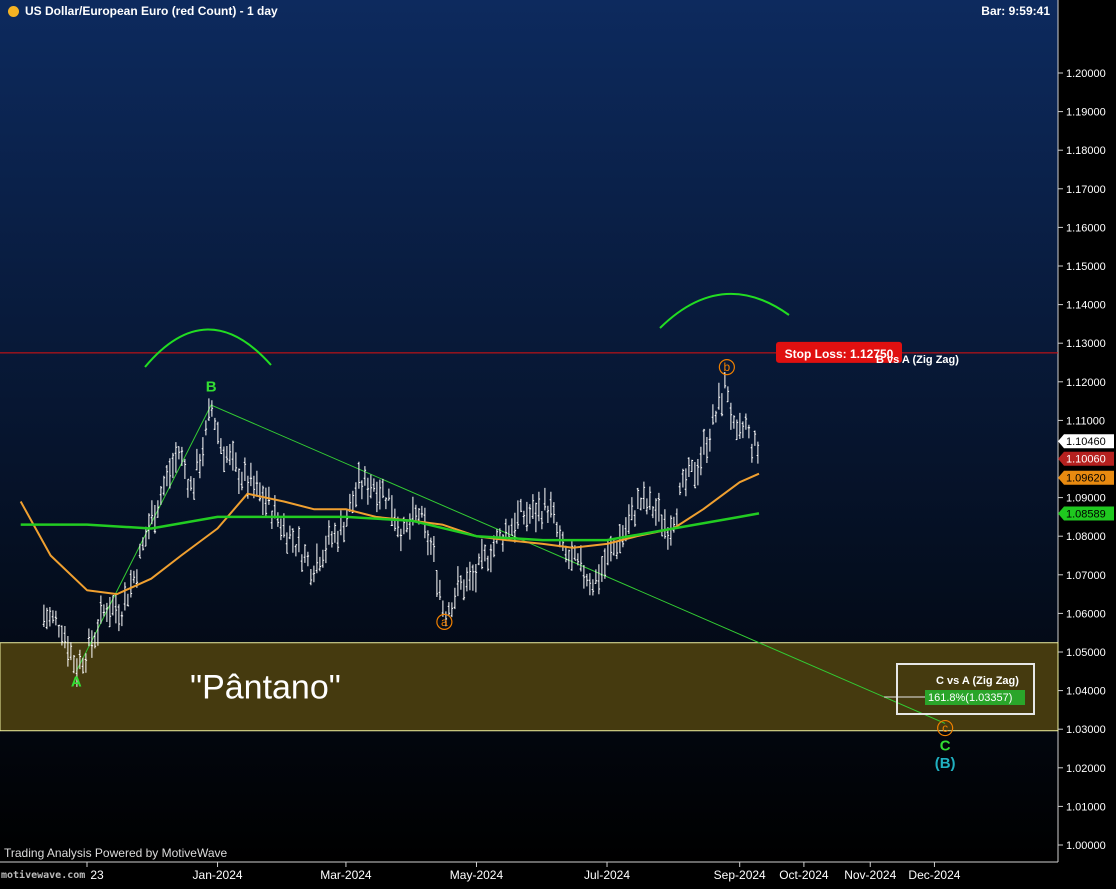 This screenshot has width=1116, height=889. Describe the element at coordinates (1015, 11) in the screenshot. I see `bar-timer: Bar: 9:59:41` at that location.